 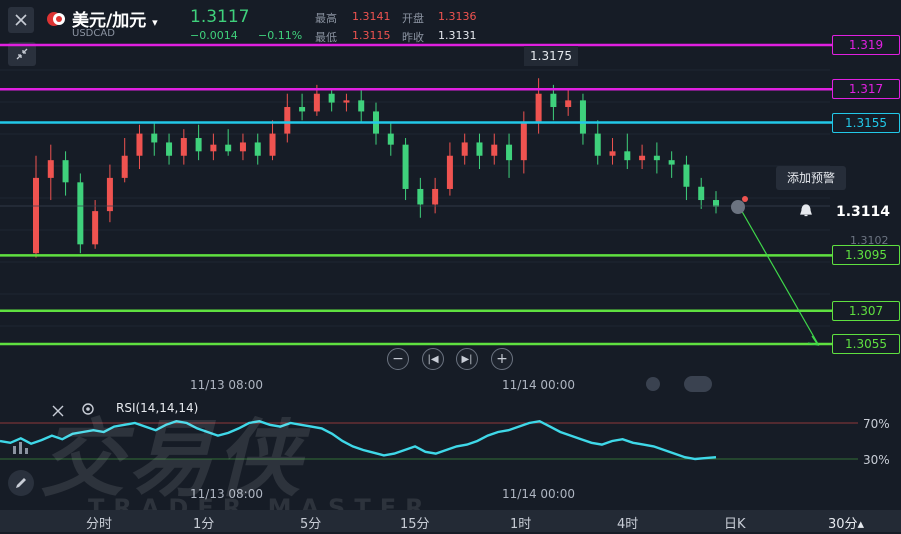 What do you see at coordinates (203, 522) in the screenshot?
I see `tab-1: 1分` at bounding box center [203, 522].